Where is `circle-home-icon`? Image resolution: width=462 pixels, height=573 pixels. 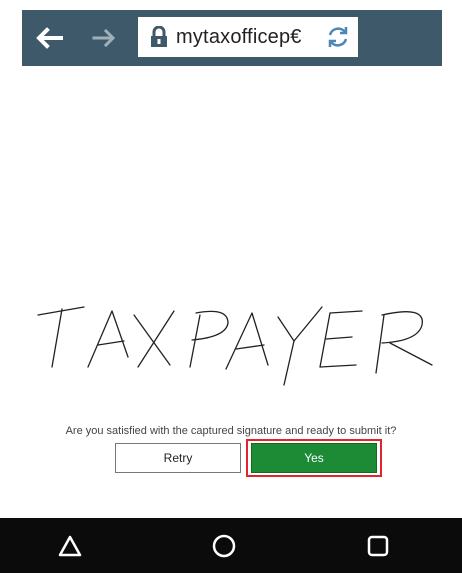 circle-home-icon is located at coordinates (224, 546).